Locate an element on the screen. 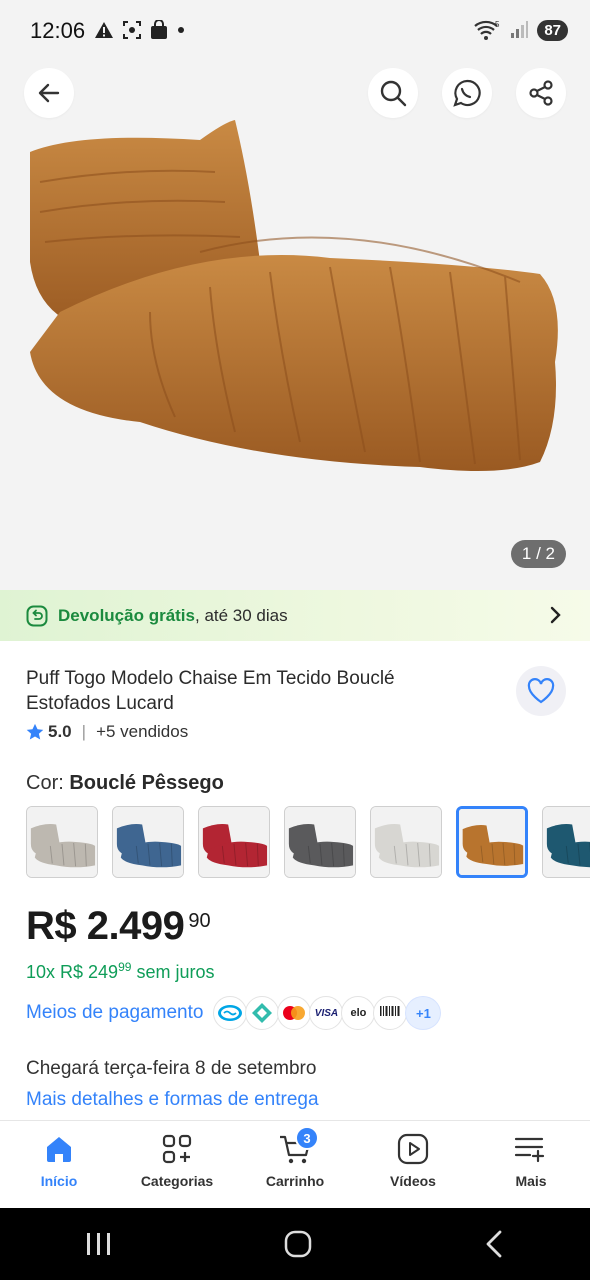  share-icon is located at coordinates (541, 93).